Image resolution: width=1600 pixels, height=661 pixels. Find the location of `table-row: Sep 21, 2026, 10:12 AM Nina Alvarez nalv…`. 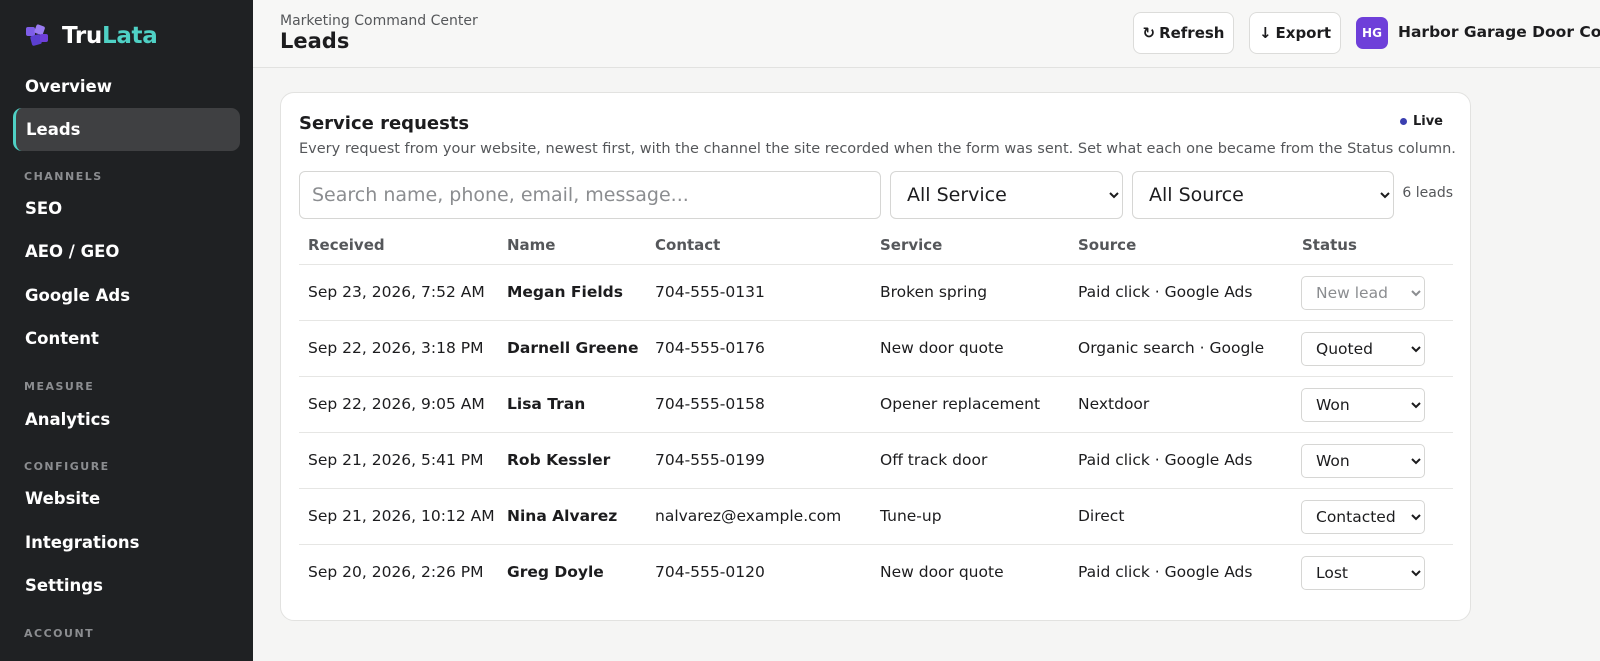

table-row: Sep 21, 2026, 10:12 AM Nina Alvarez nalv… is located at coordinates (876, 517).